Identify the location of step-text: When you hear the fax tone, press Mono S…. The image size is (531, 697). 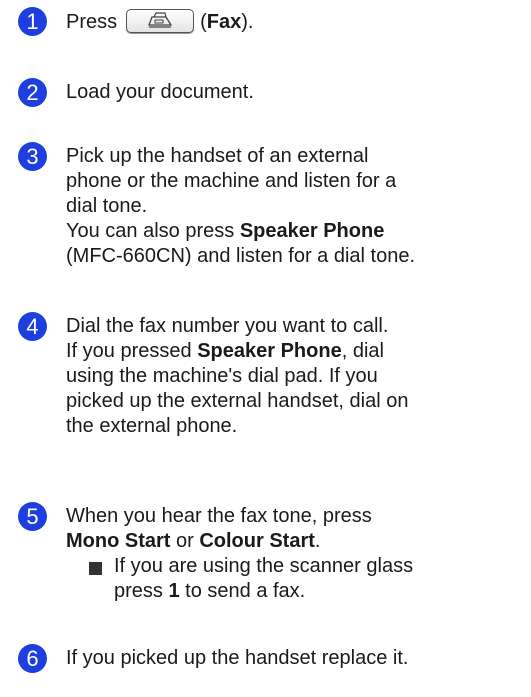
(219, 528).